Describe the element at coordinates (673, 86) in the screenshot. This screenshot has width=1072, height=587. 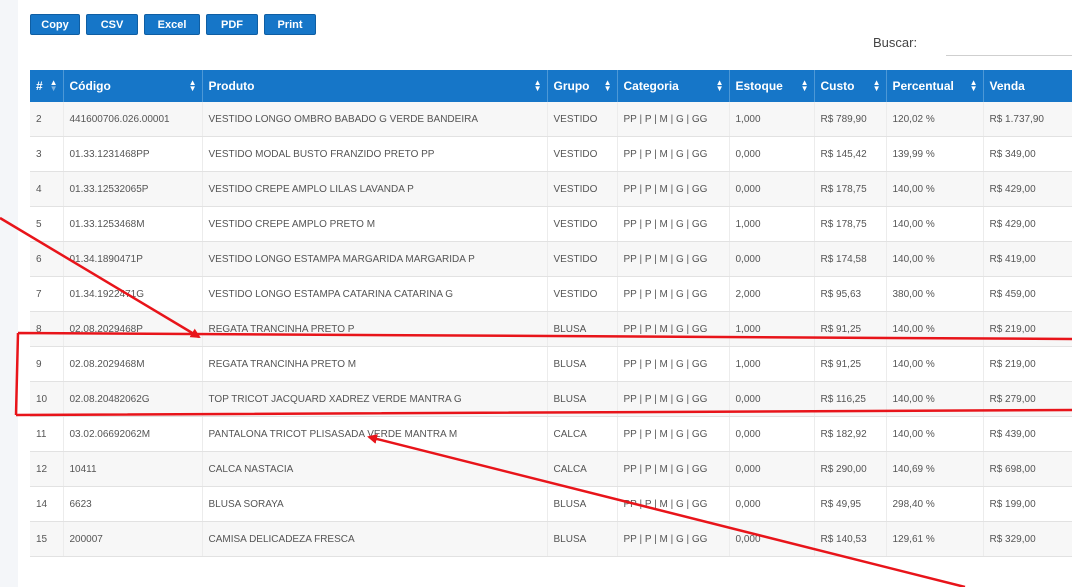
I see `column-header-categoria: Categoria ▲ ▼` at that location.